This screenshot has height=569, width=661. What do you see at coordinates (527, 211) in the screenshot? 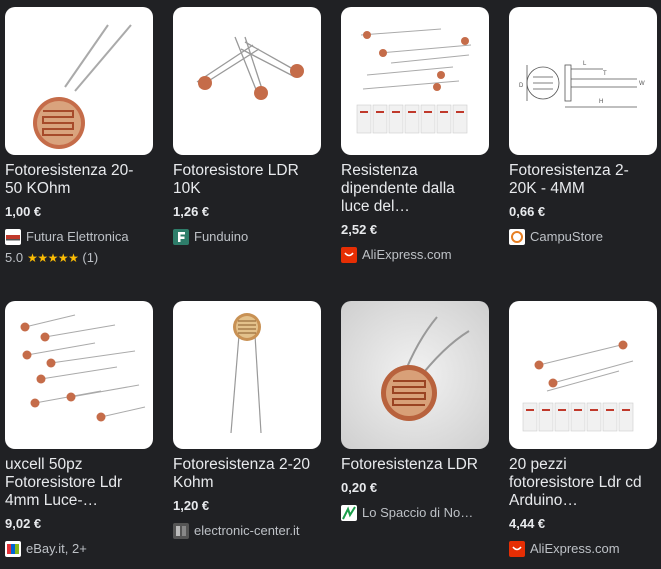
I see `product-price: 0,66 €` at bounding box center [527, 211].